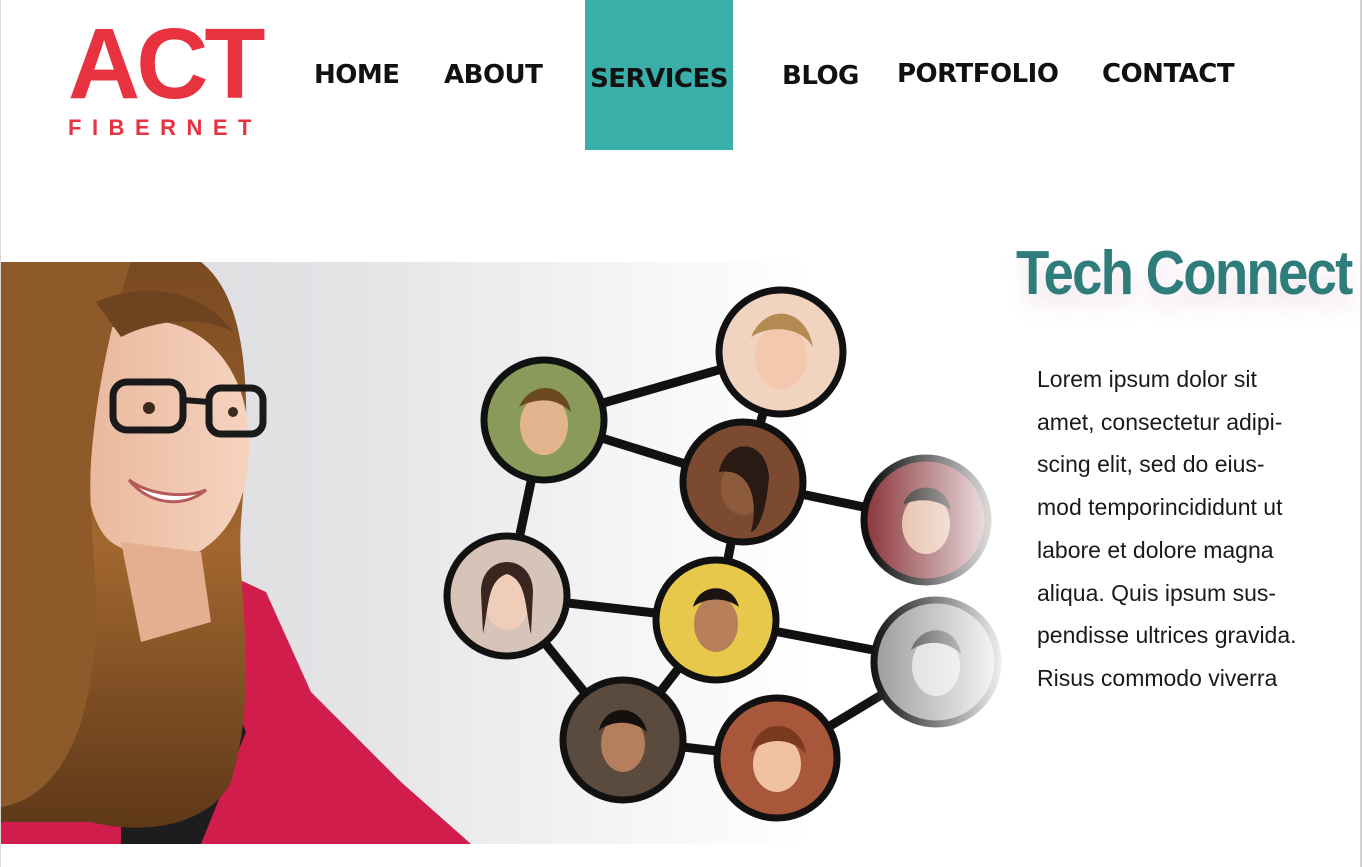  I want to click on logo-wordmark: ACT, so click(167, 64).